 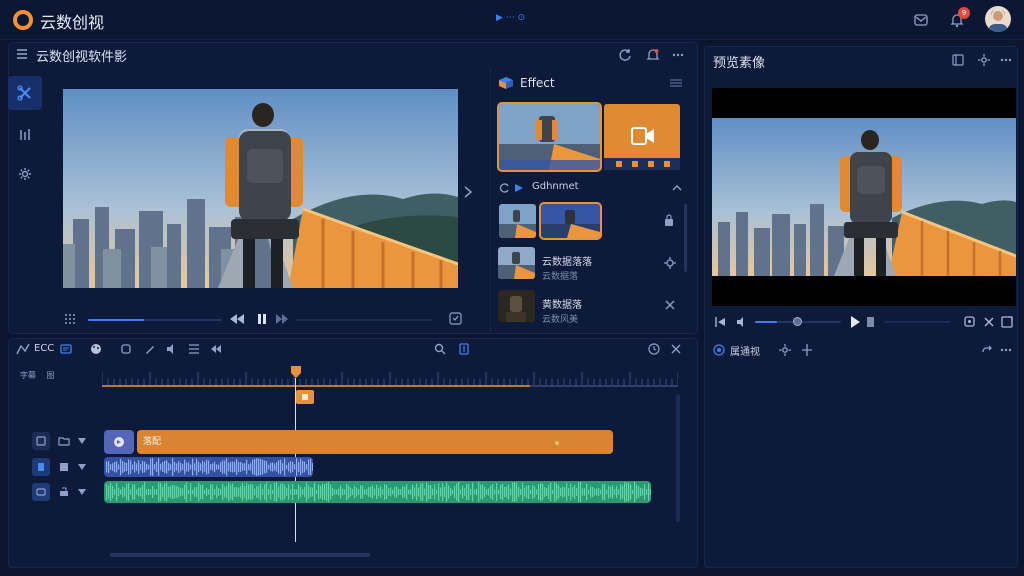 What do you see at coordinates (119, 442) in the screenshot?
I see `title-clip` at bounding box center [119, 442].